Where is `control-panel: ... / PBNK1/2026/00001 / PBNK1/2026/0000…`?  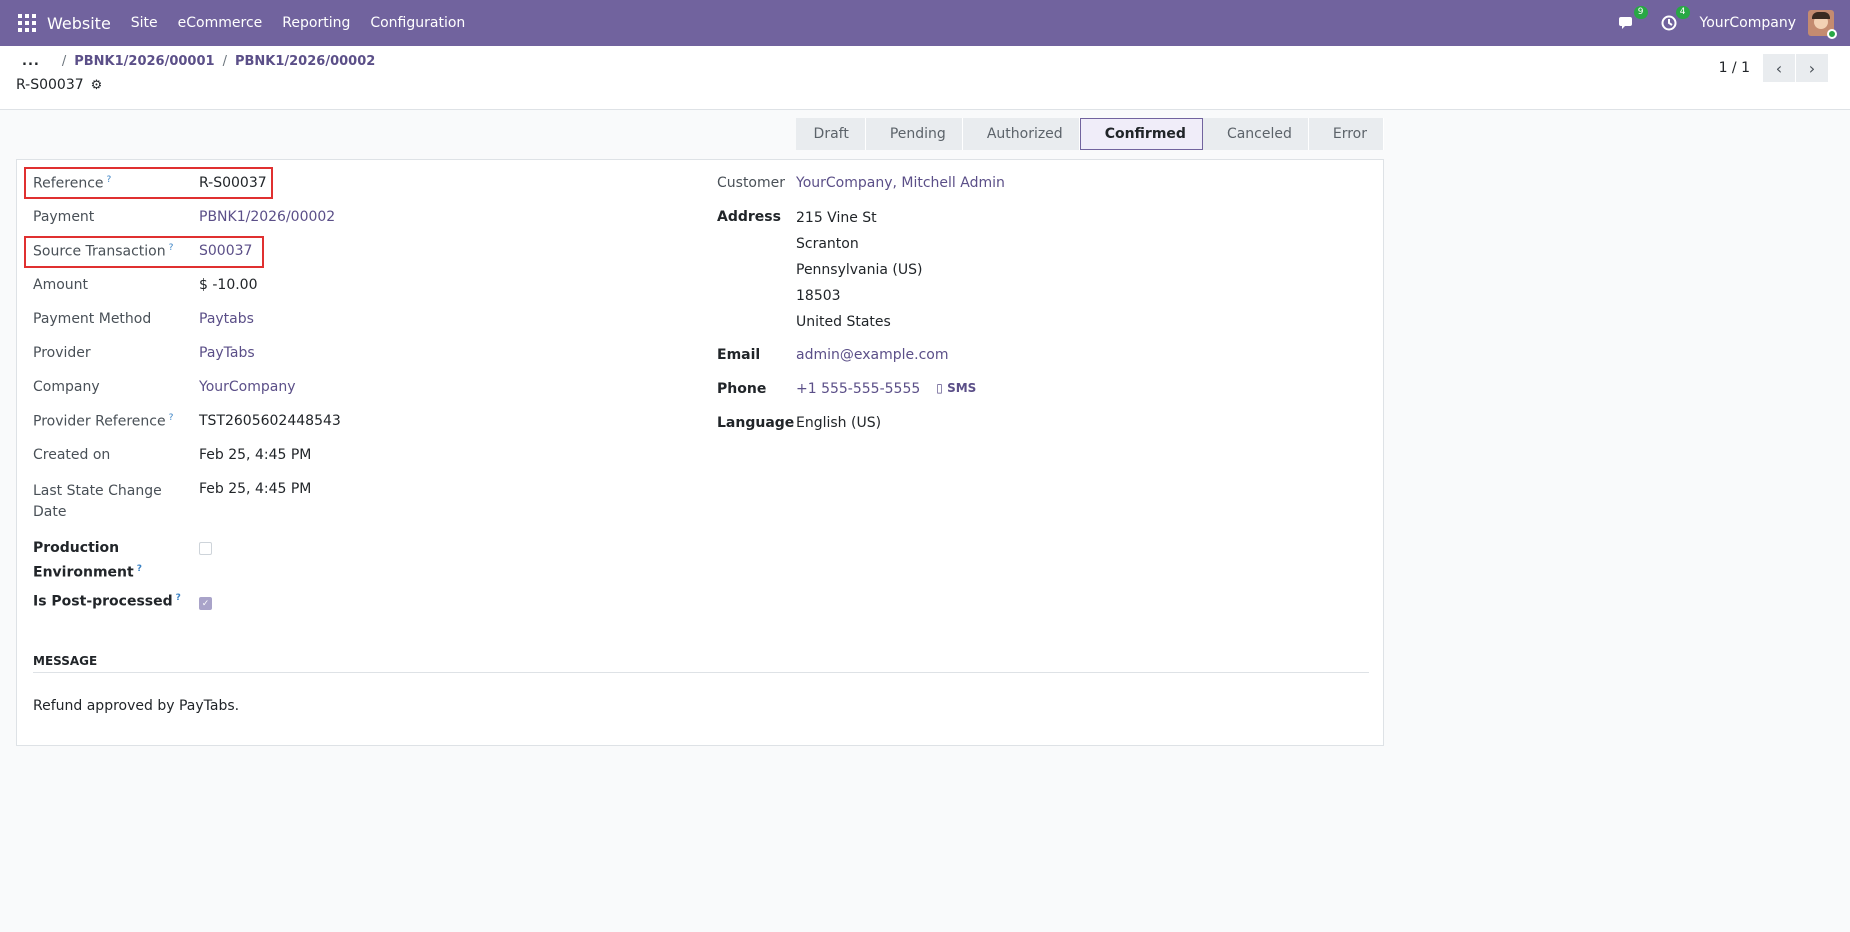
control-panel: ... / PBNK1/2026/00001 / PBNK1/2026/0000… is located at coordinates (925, 78).